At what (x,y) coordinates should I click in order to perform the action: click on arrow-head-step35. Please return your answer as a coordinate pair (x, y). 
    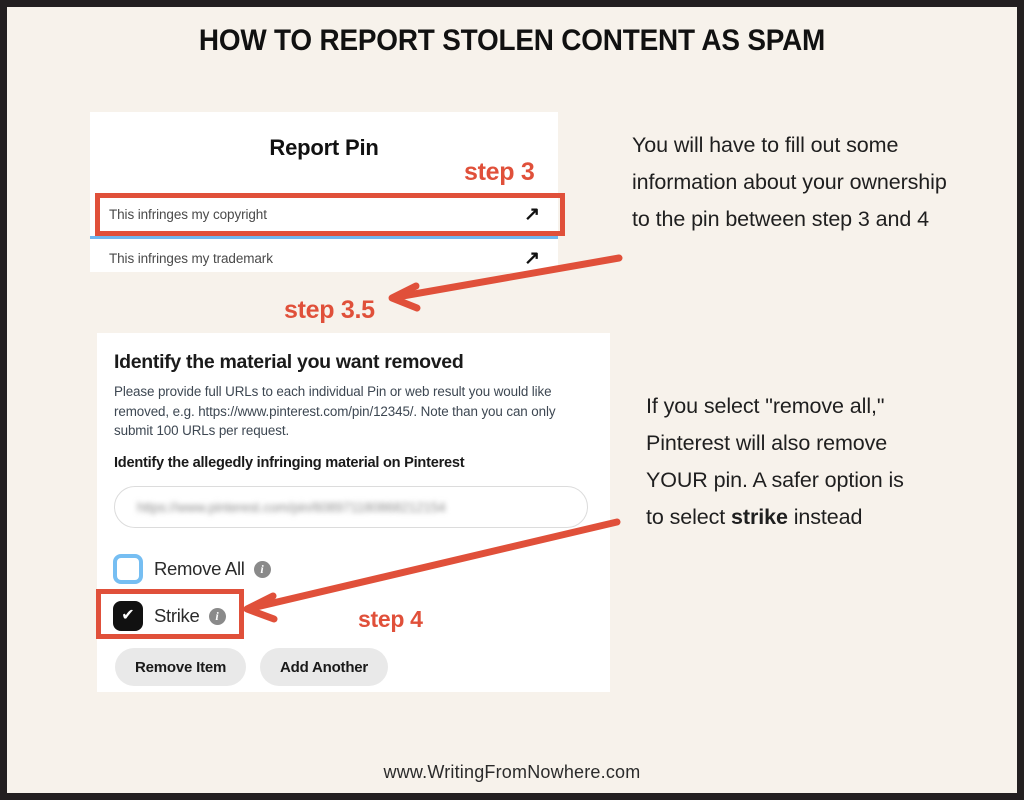
    Looking at the image, I should click on (404, 297).